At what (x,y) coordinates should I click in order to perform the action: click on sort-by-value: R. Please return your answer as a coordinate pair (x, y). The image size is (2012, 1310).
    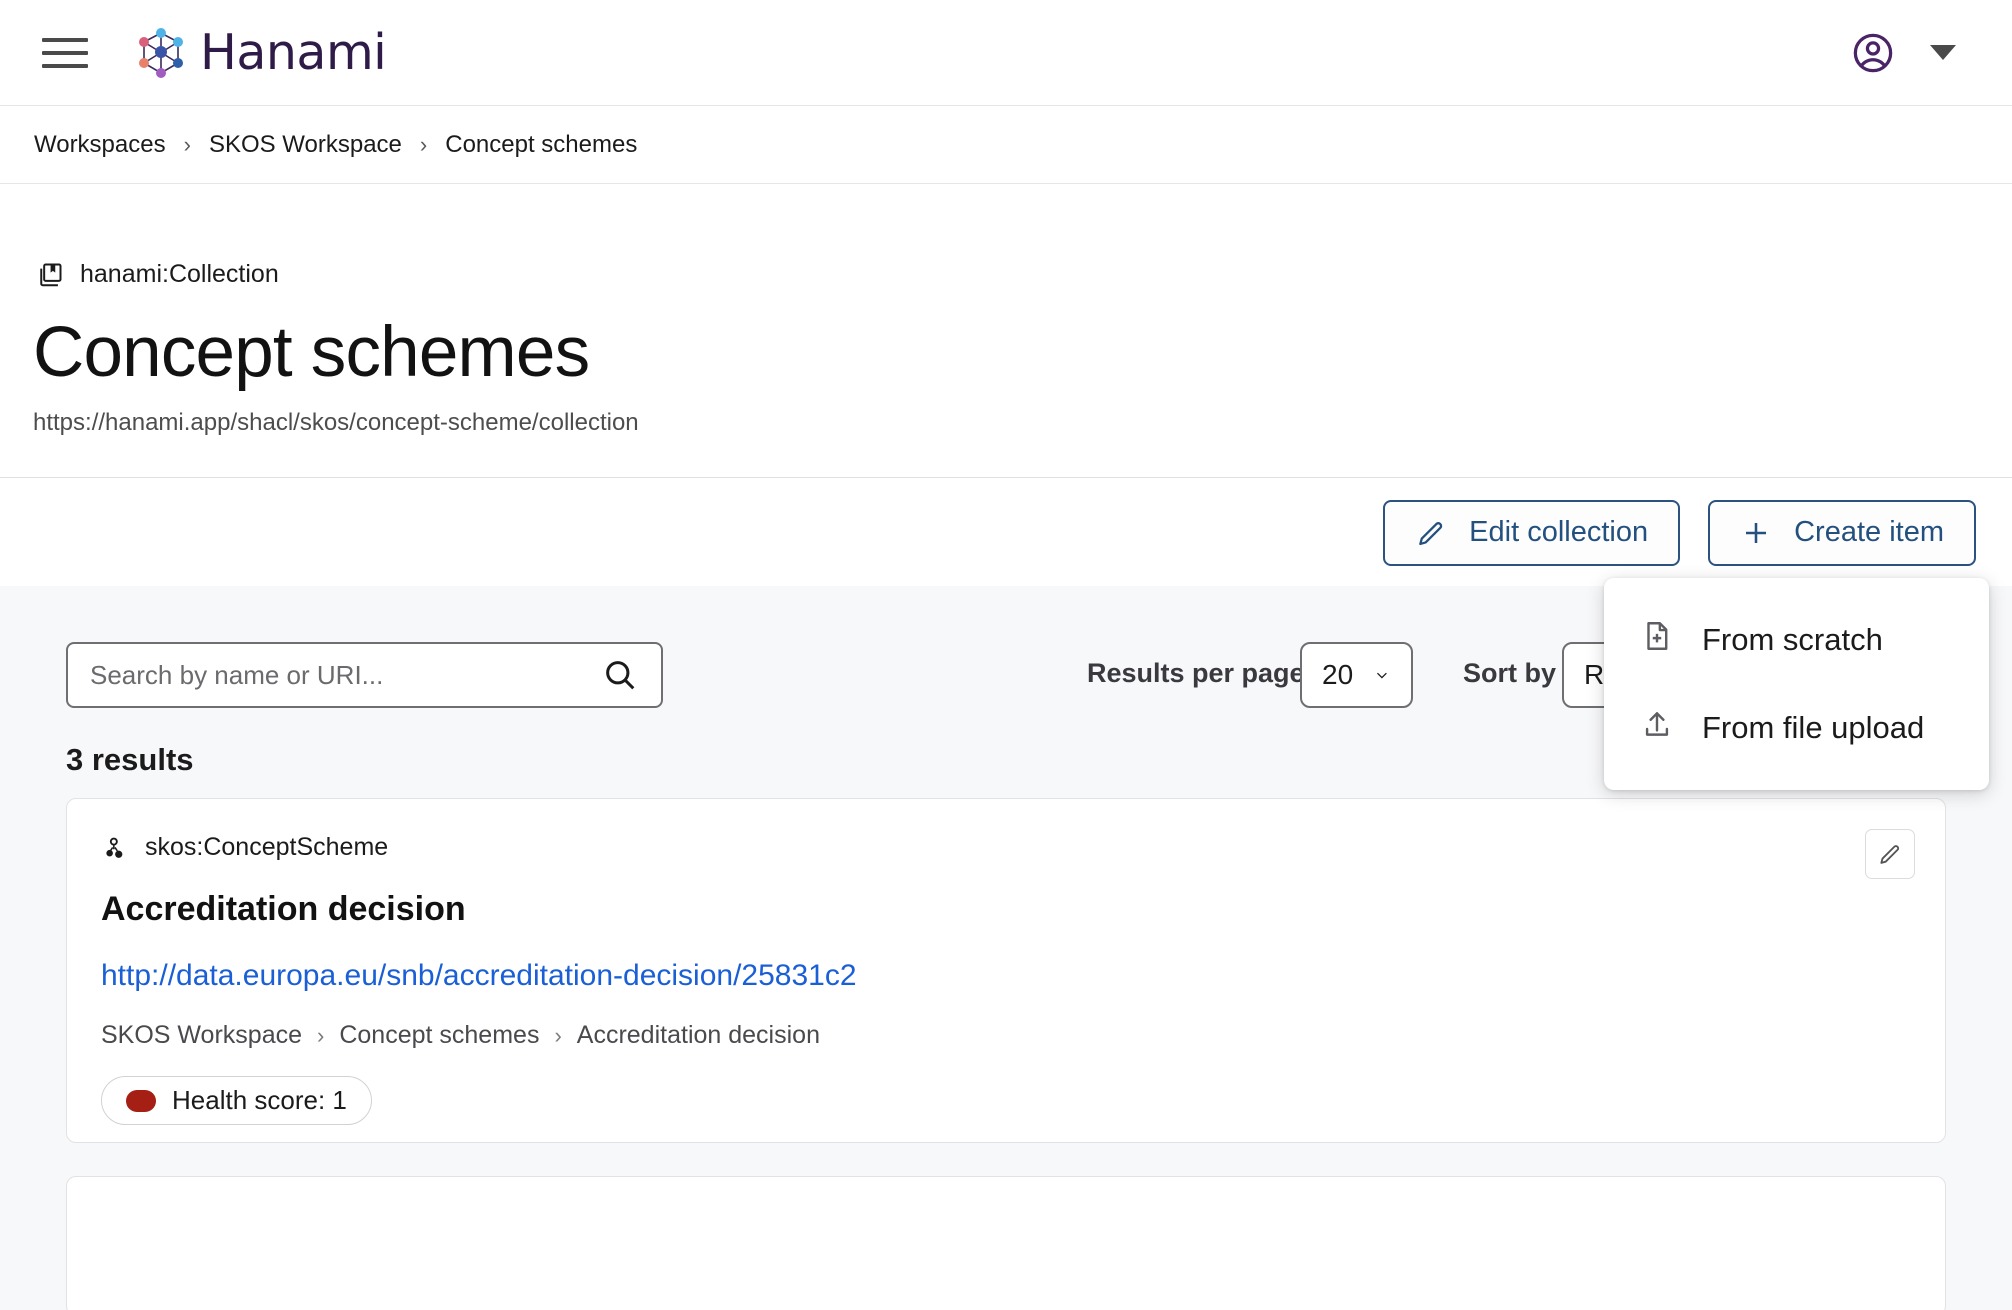
    Looking at the image, I should click on (1594, 674).